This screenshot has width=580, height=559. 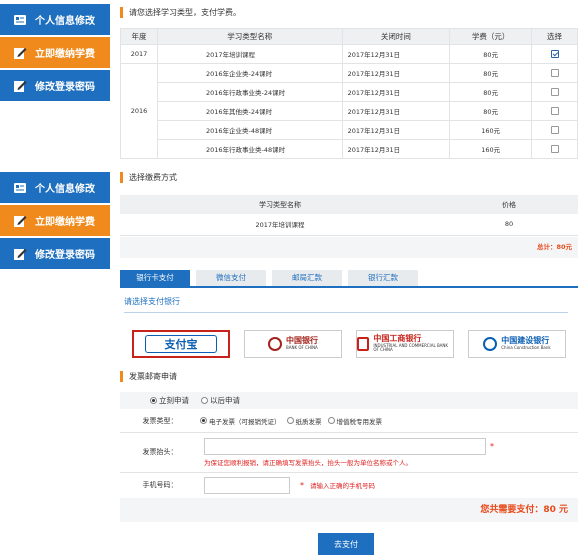 I want to click on section-title: 发票邮寄申请, so click(x=153, y=376).